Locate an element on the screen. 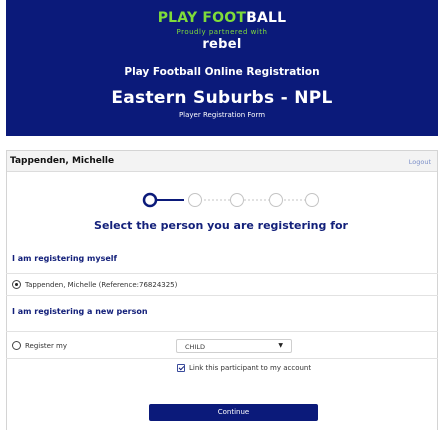  play-football-logo: PLAY FOOTBALL is located at coordinates (222, 18).